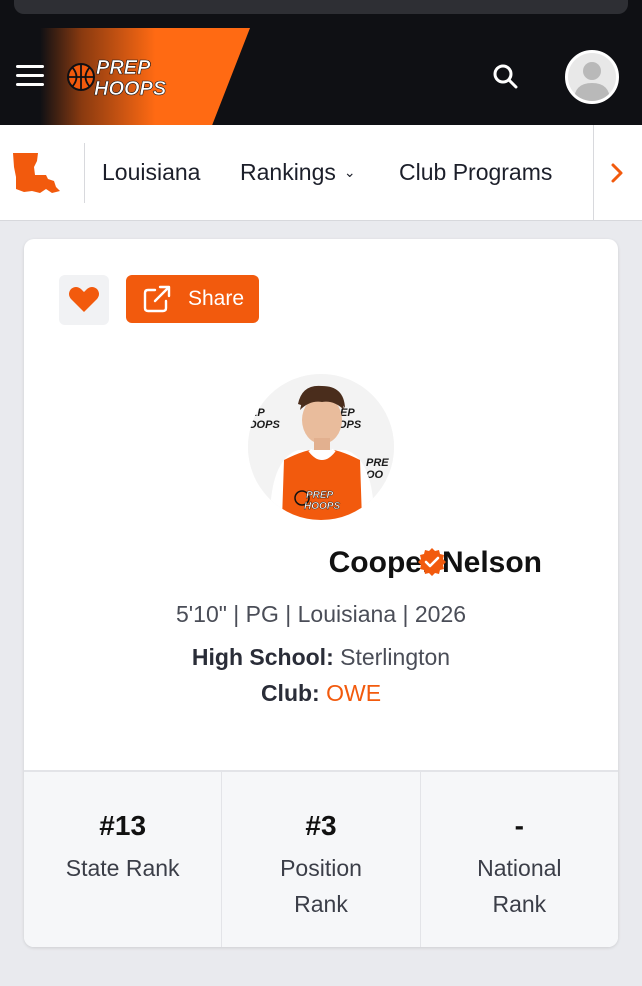 This screenshot has width=642, height=986. What do you see at coordinates (349, 172) in the screenshot?
I see `chevron-down-icon: ⌄` at bounding box center [349, 172].